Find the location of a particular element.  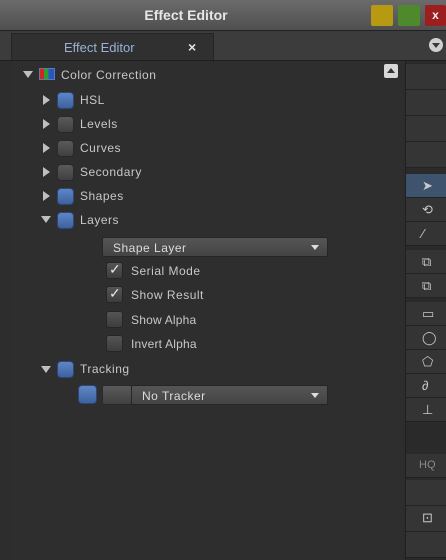

freehand-icon: ∂ is located at coordinates (425, 385).